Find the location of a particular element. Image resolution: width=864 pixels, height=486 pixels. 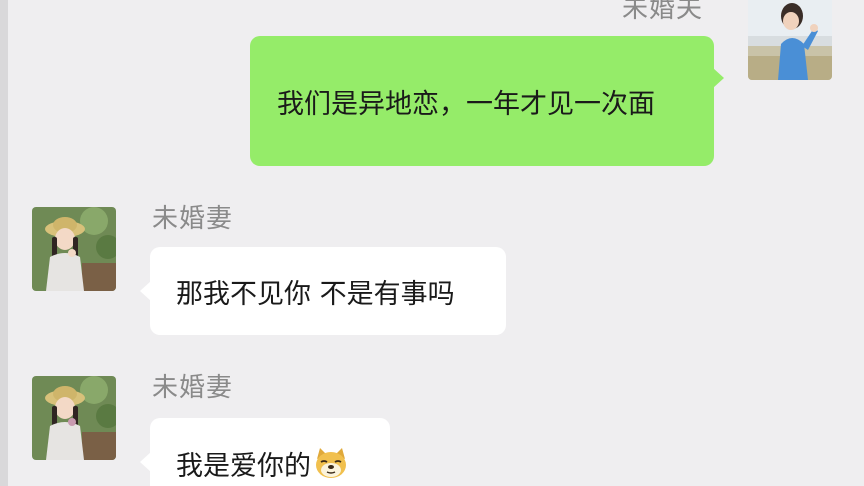

message-bubble-3: 我是爱你的 is located at coordinates (265, 452).